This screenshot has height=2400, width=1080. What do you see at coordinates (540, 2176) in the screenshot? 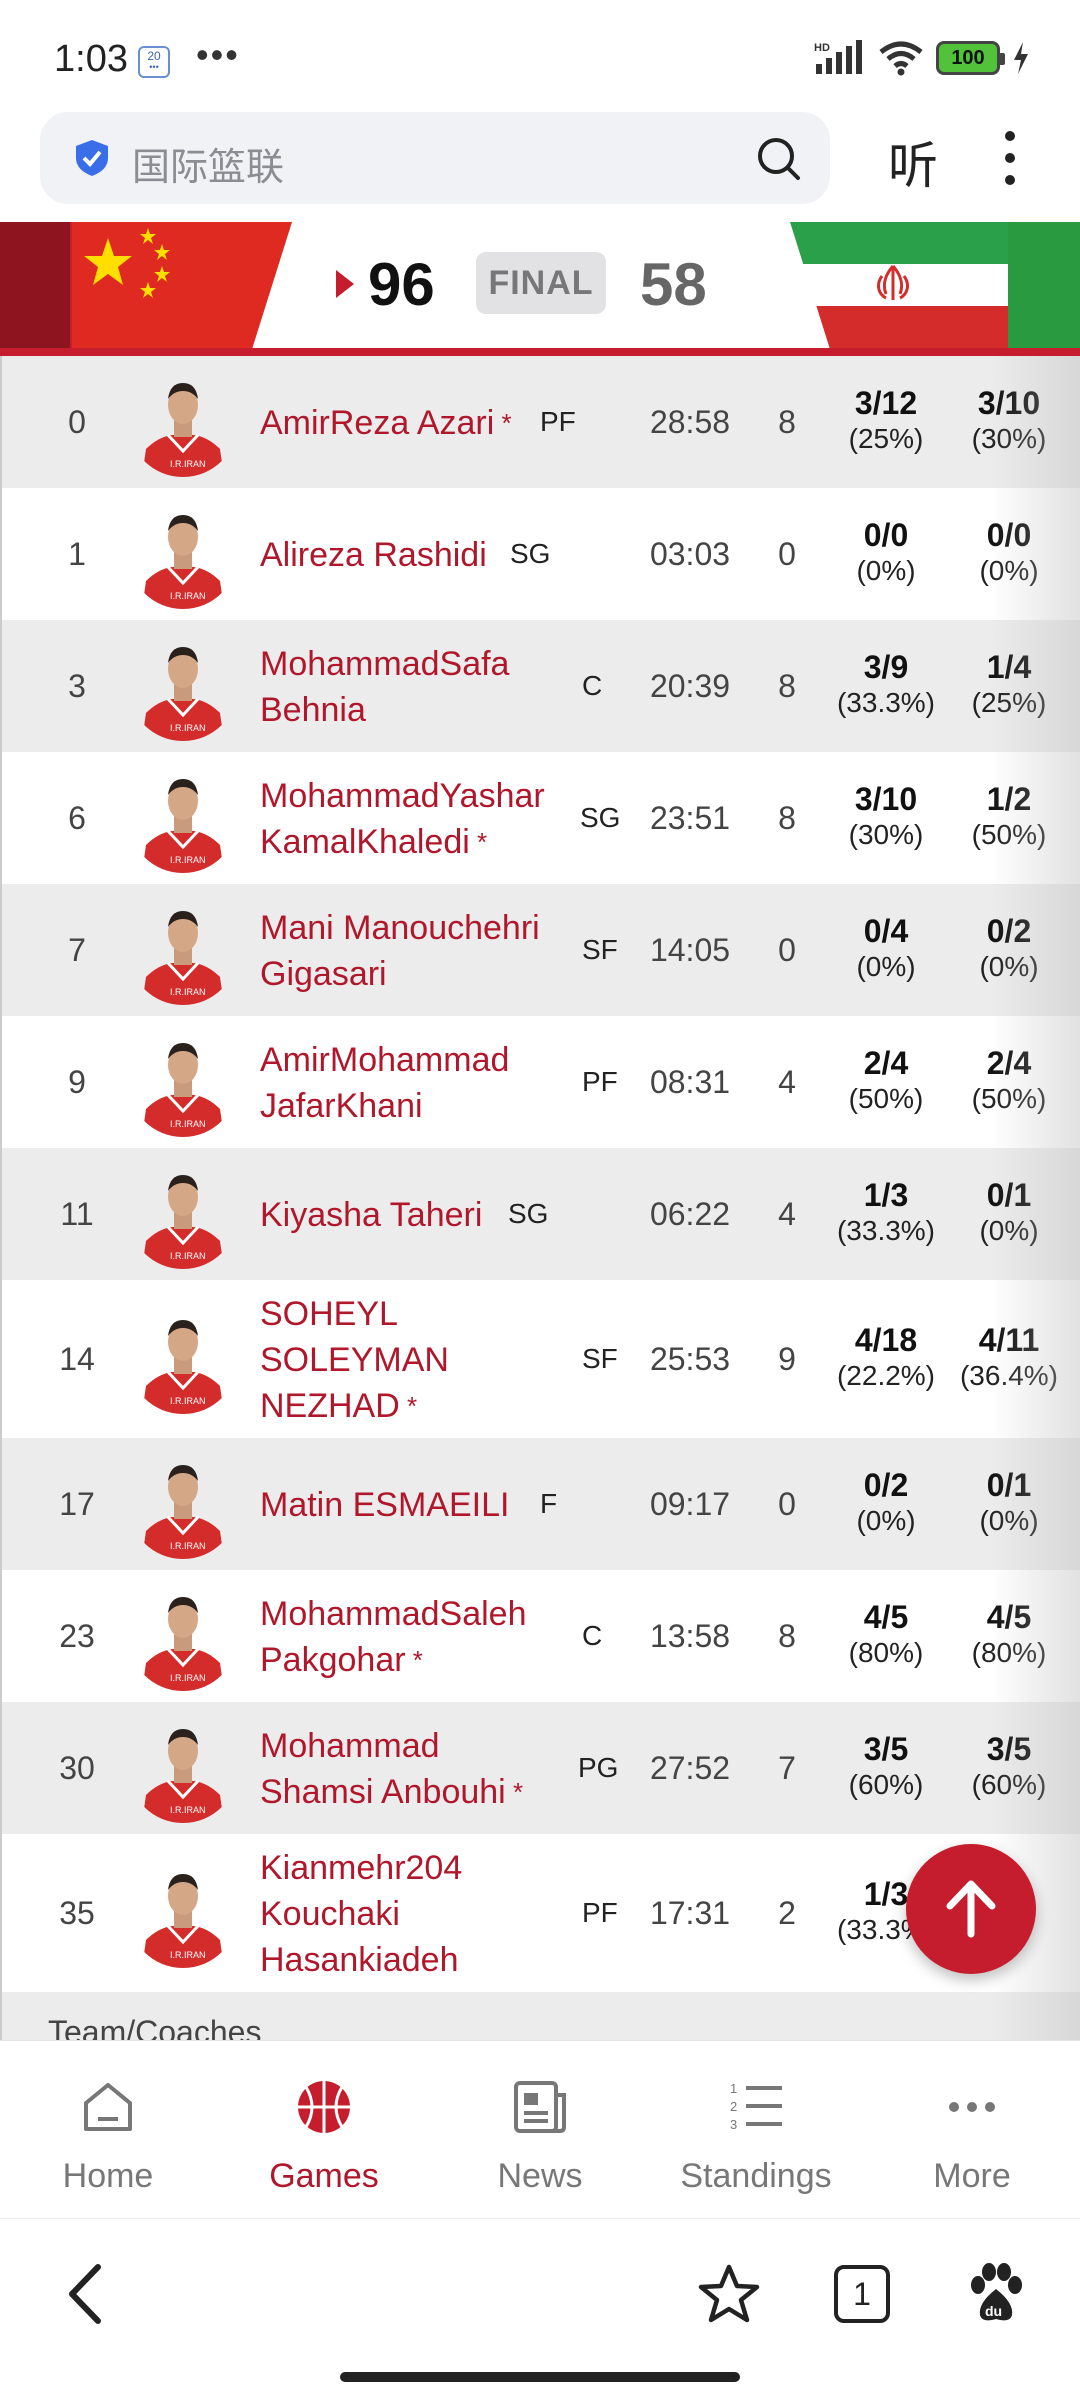
I see `nav-news-label: News` at bounding box center [540, 2176].